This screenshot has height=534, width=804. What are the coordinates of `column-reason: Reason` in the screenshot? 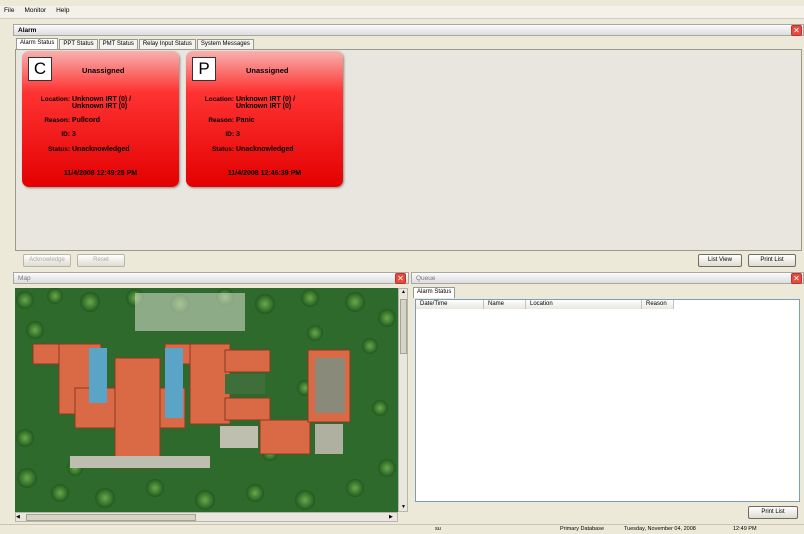 It's located at (658, 304).